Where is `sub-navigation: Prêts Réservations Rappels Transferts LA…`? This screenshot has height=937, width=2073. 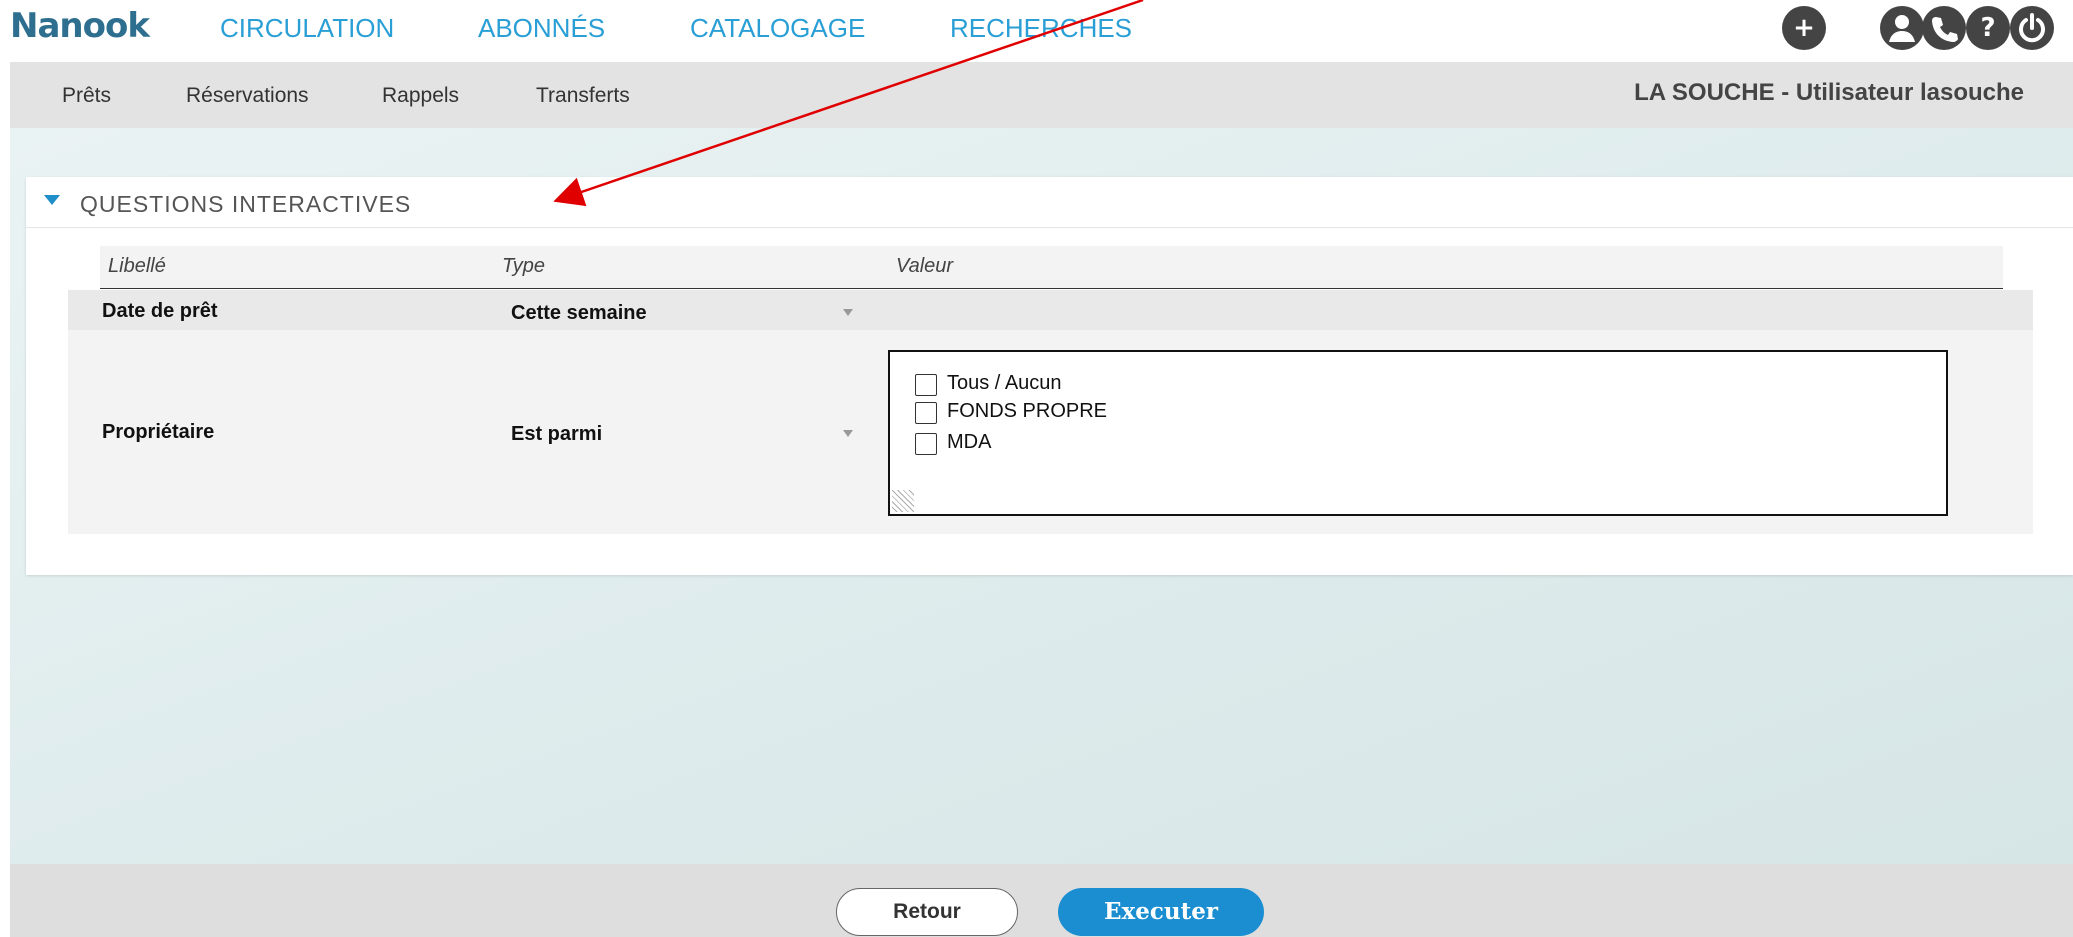
sub-navigation: Prêts Réservations Rappels Transferts LA… is located at coordinates (1041, 95).